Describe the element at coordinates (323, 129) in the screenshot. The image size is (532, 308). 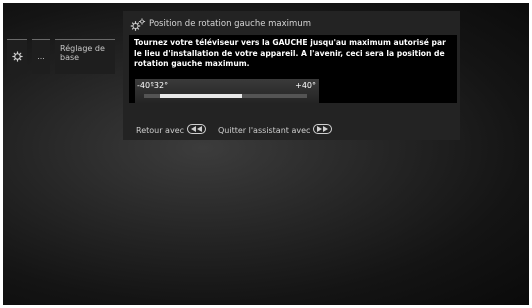
I see `fast-forward-key-icon` at that location.